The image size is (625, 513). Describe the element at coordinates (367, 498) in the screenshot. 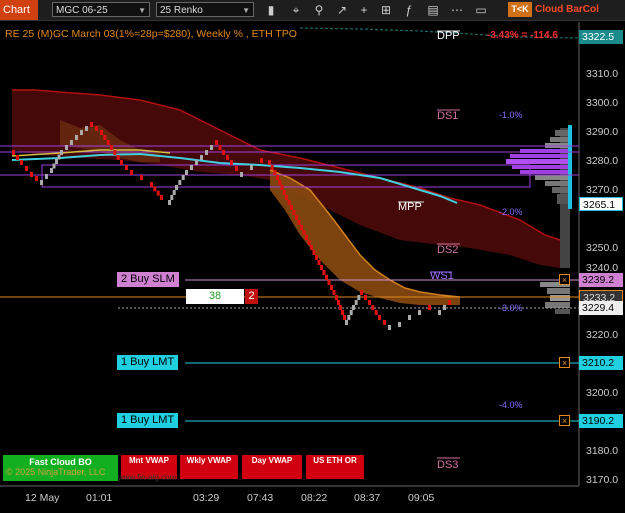

I see `time-tick: 08:37` at that location.